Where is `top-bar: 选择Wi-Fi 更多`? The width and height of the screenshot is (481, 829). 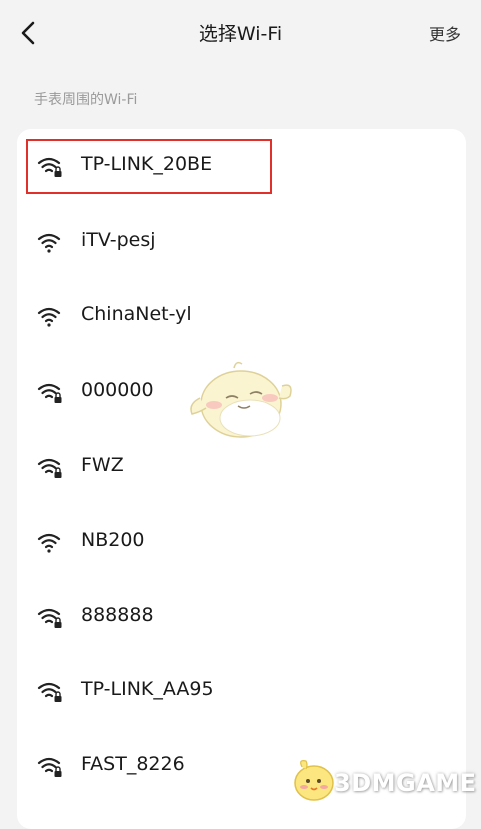 top-bar: 选择Wi-Fi 更多 is located at coordinates (240, 33).